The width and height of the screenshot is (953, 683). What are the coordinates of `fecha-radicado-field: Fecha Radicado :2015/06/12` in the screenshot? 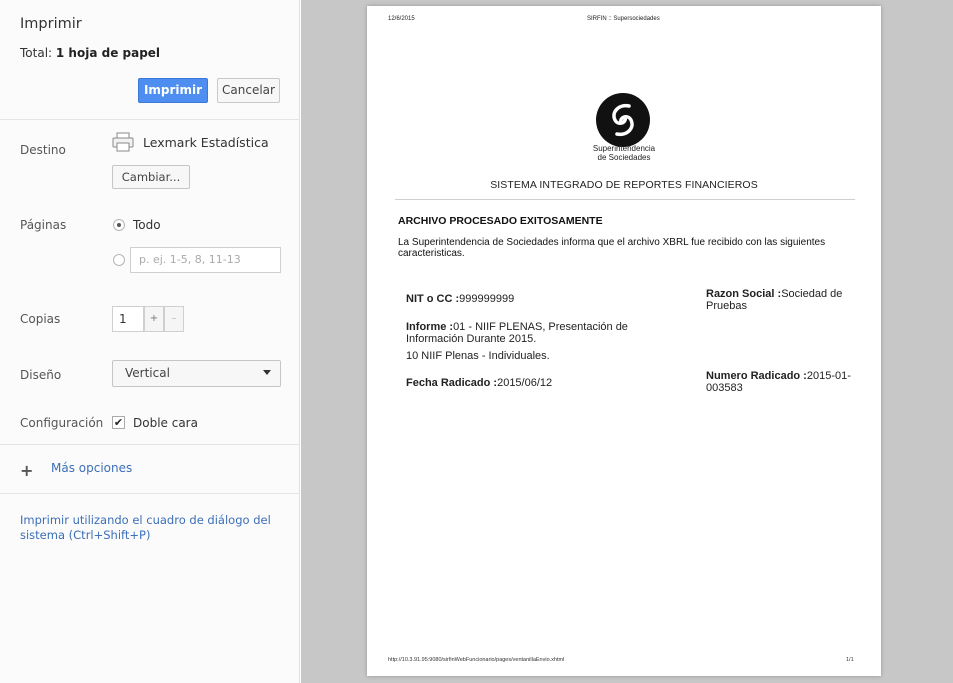 It's located at (479, 383).